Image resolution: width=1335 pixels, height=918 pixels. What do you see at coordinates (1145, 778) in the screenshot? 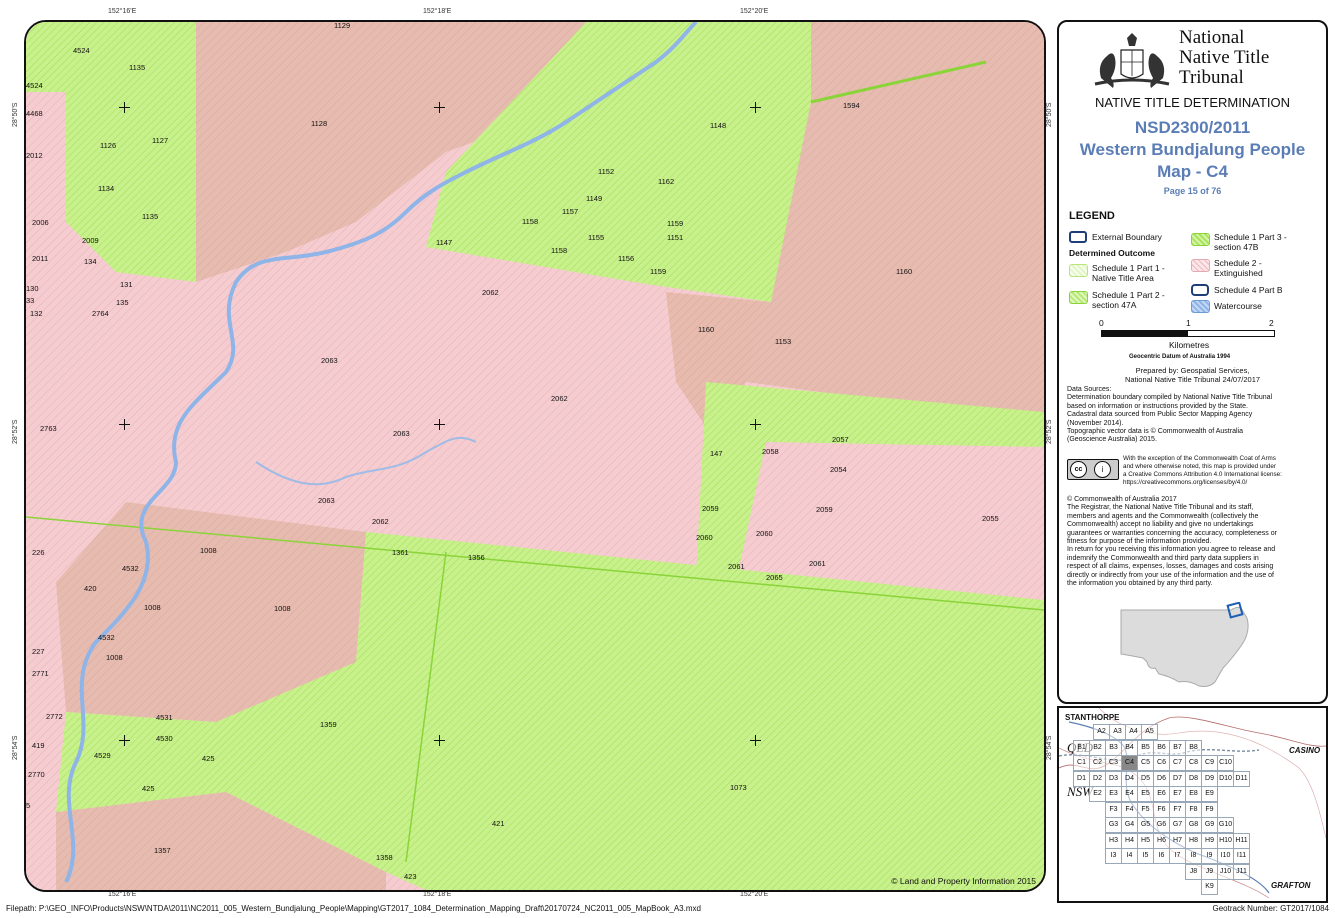
I see `map-index-cell-d5: D5` at bounding box center [1145, 778].